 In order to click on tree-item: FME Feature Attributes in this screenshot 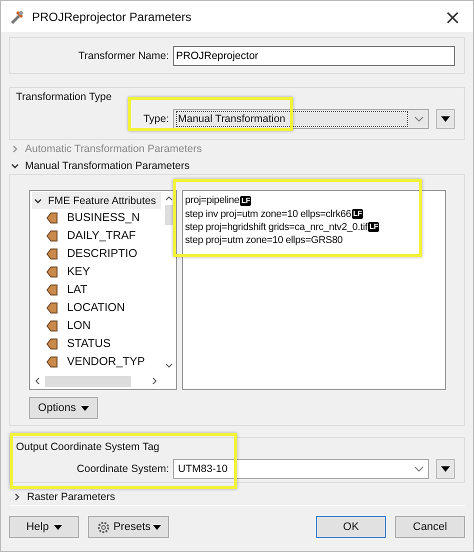, I will do `click(96, 200)`.